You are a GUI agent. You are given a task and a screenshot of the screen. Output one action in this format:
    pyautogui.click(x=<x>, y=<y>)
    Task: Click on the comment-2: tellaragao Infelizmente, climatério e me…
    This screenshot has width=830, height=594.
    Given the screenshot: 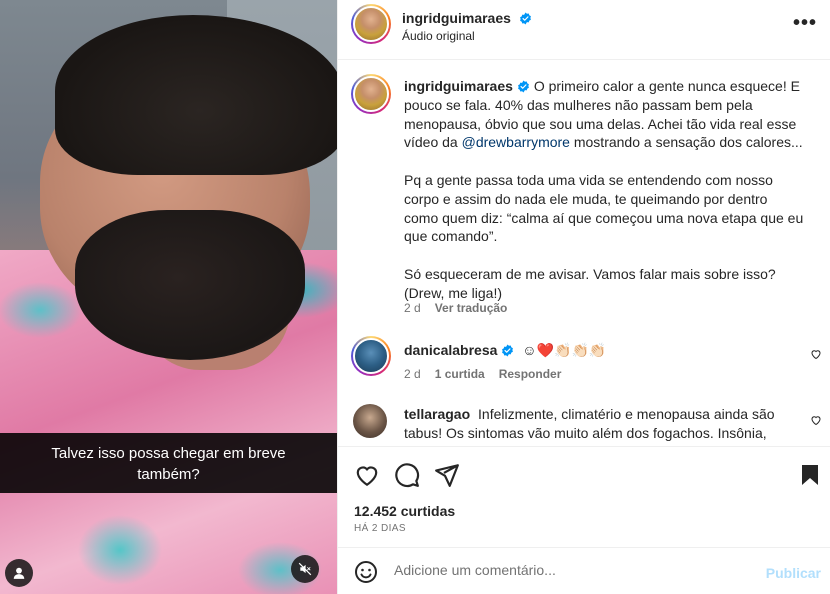 What is the action you would take?
    pyautogui.click(x=604, y=424)
    